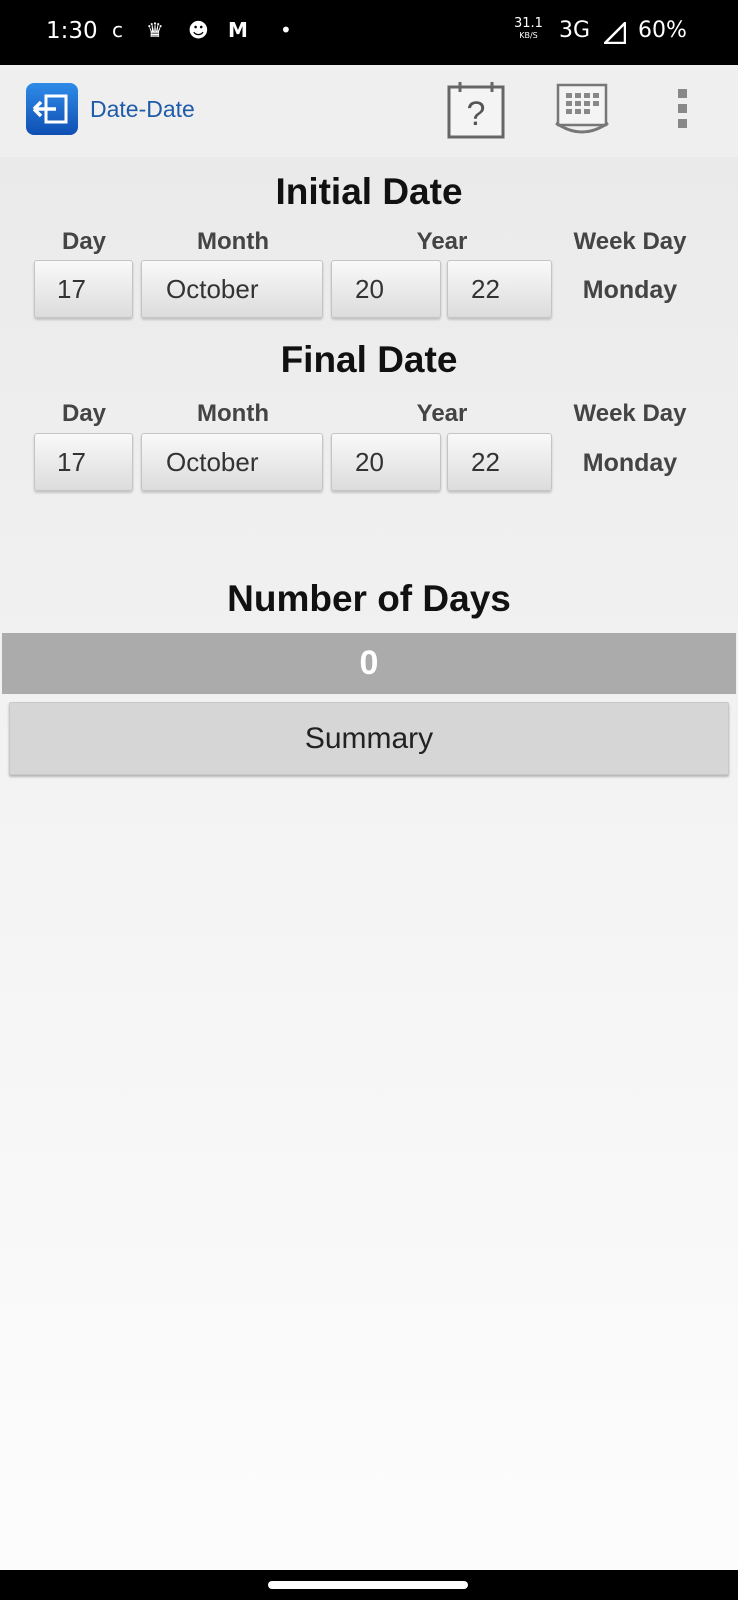  I want to click on final-year-label: Year, so click(442, 413).